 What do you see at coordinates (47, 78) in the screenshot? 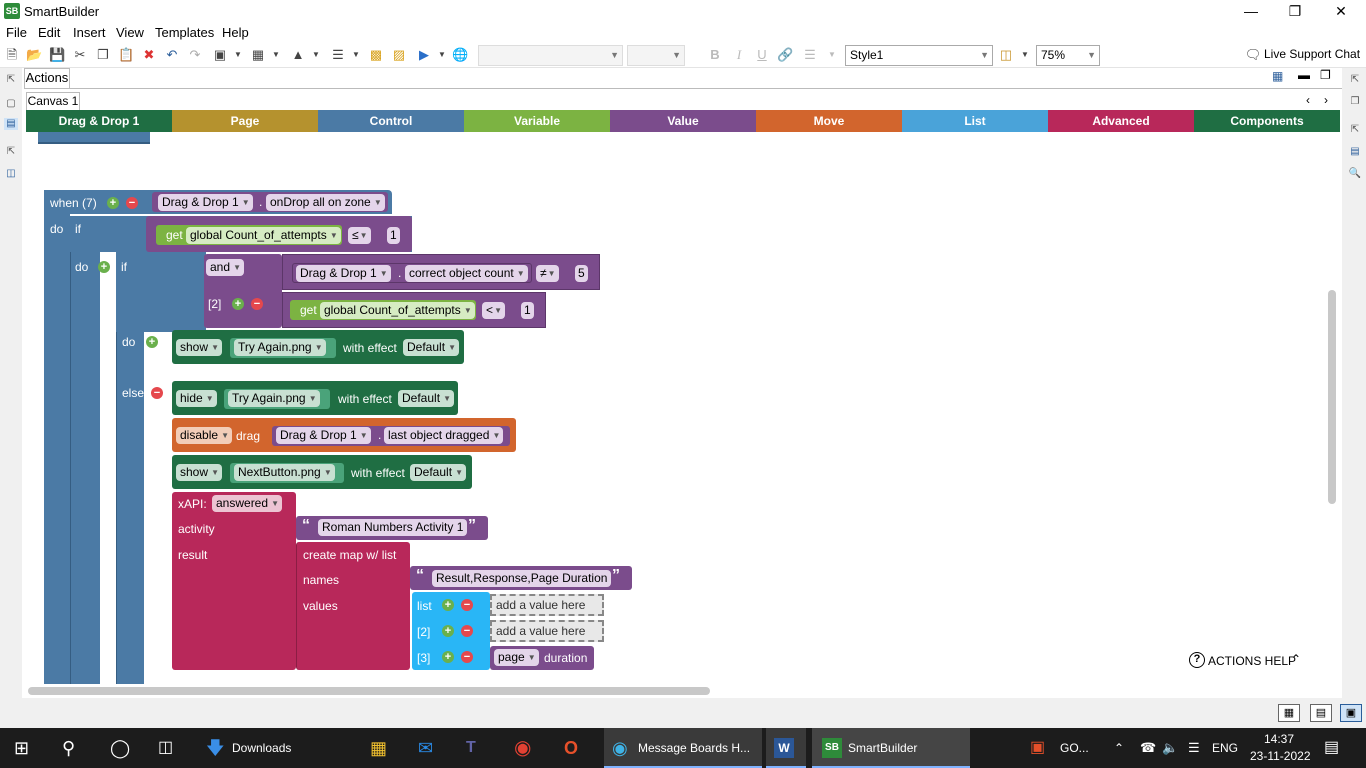
I see `actions-tab: Actions` at bounding box center [47, 78].